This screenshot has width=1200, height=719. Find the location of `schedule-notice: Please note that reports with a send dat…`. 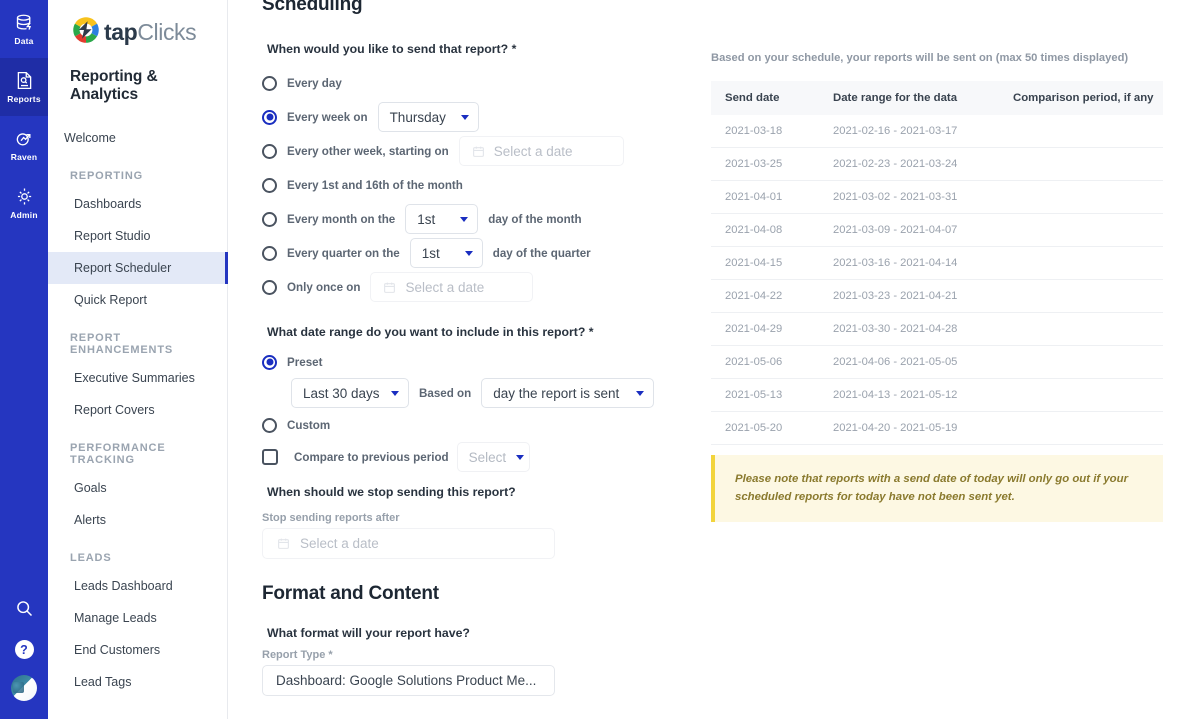

schedule-notice: Please note that reports with a send dat… is located at coordinates (937, 489).